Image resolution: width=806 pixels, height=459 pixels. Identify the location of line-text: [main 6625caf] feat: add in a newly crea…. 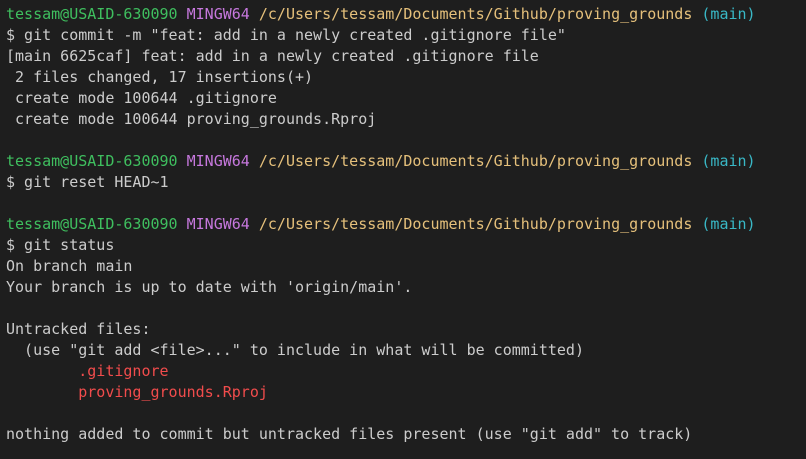
(272, 56).